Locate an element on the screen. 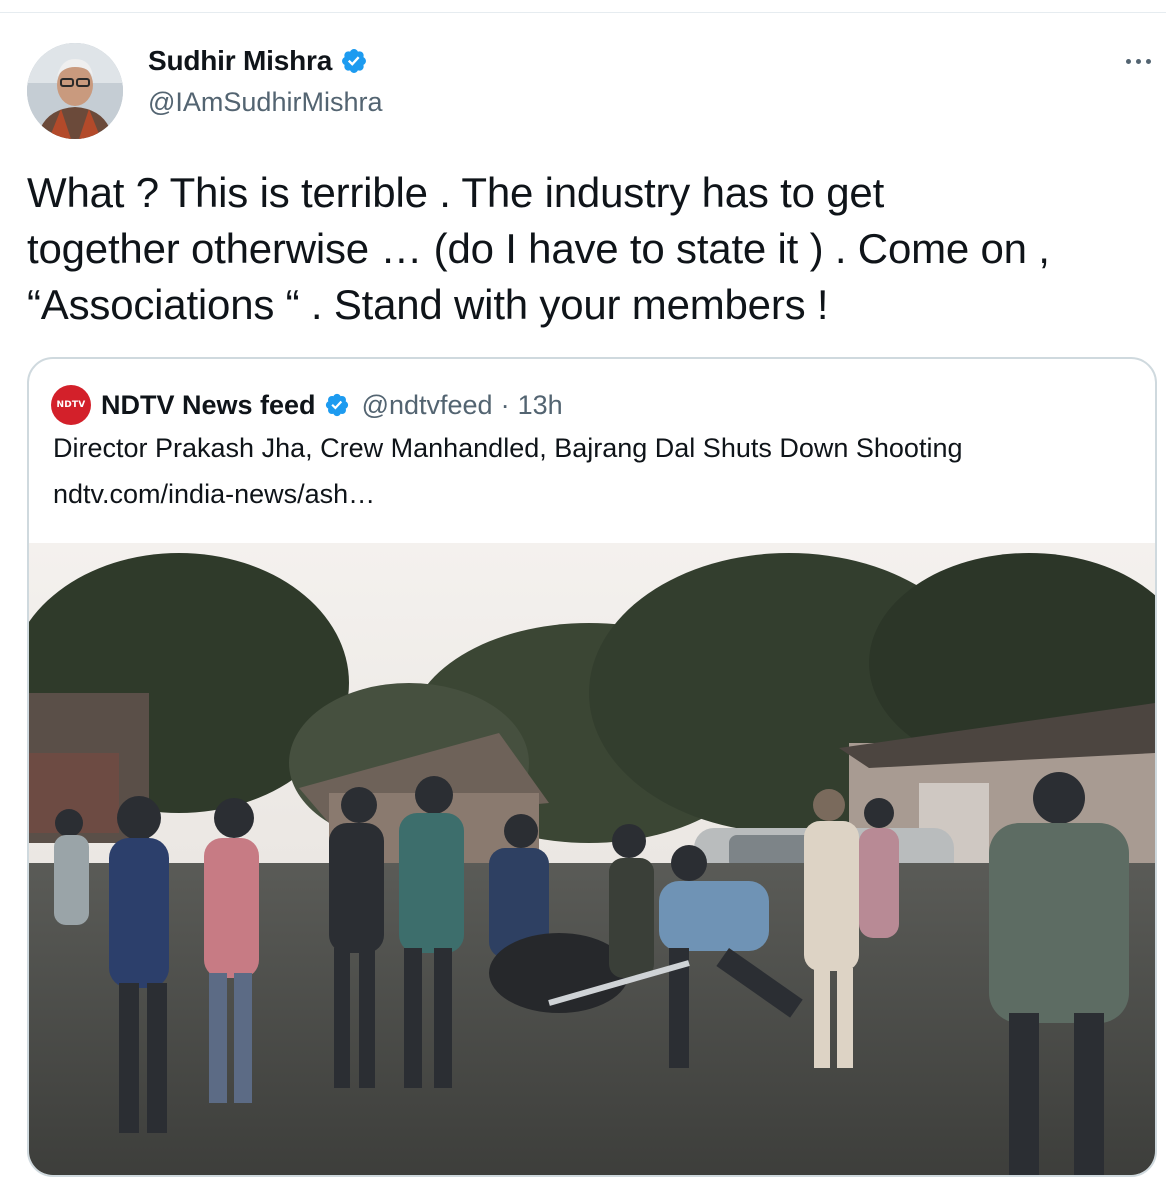 This screenshot has height=1202, width=1166. author-name-row: Sudhir Mishra is located at coordinates (258, 61).